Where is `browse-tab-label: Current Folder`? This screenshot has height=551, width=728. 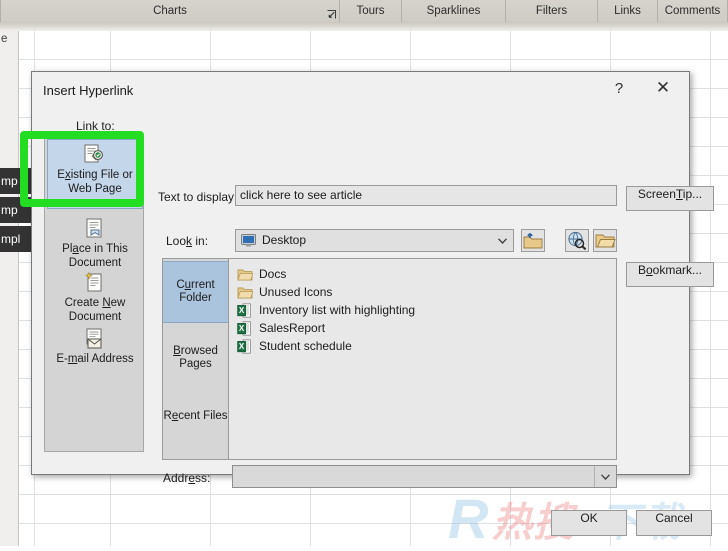 browse-tab-label: Current Folder is located at coordinates (195, 291).